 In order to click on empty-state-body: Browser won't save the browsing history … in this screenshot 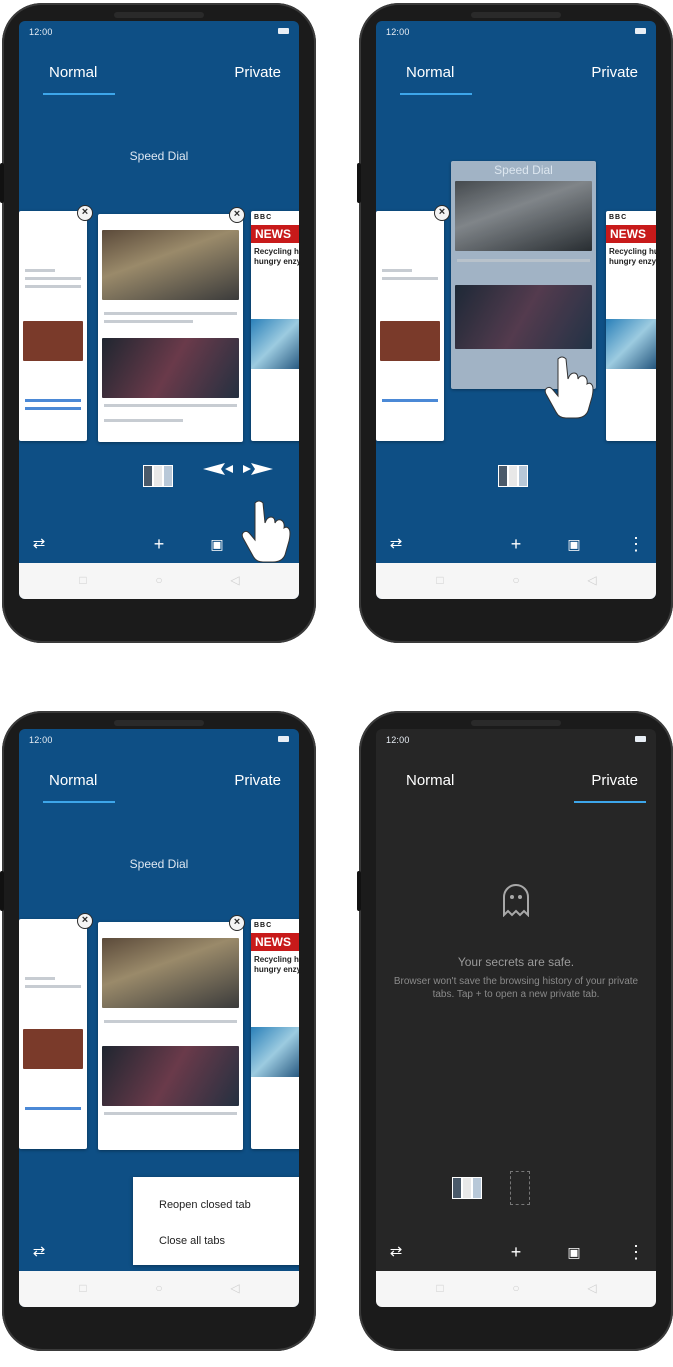, I will do `click(516, 988)`.